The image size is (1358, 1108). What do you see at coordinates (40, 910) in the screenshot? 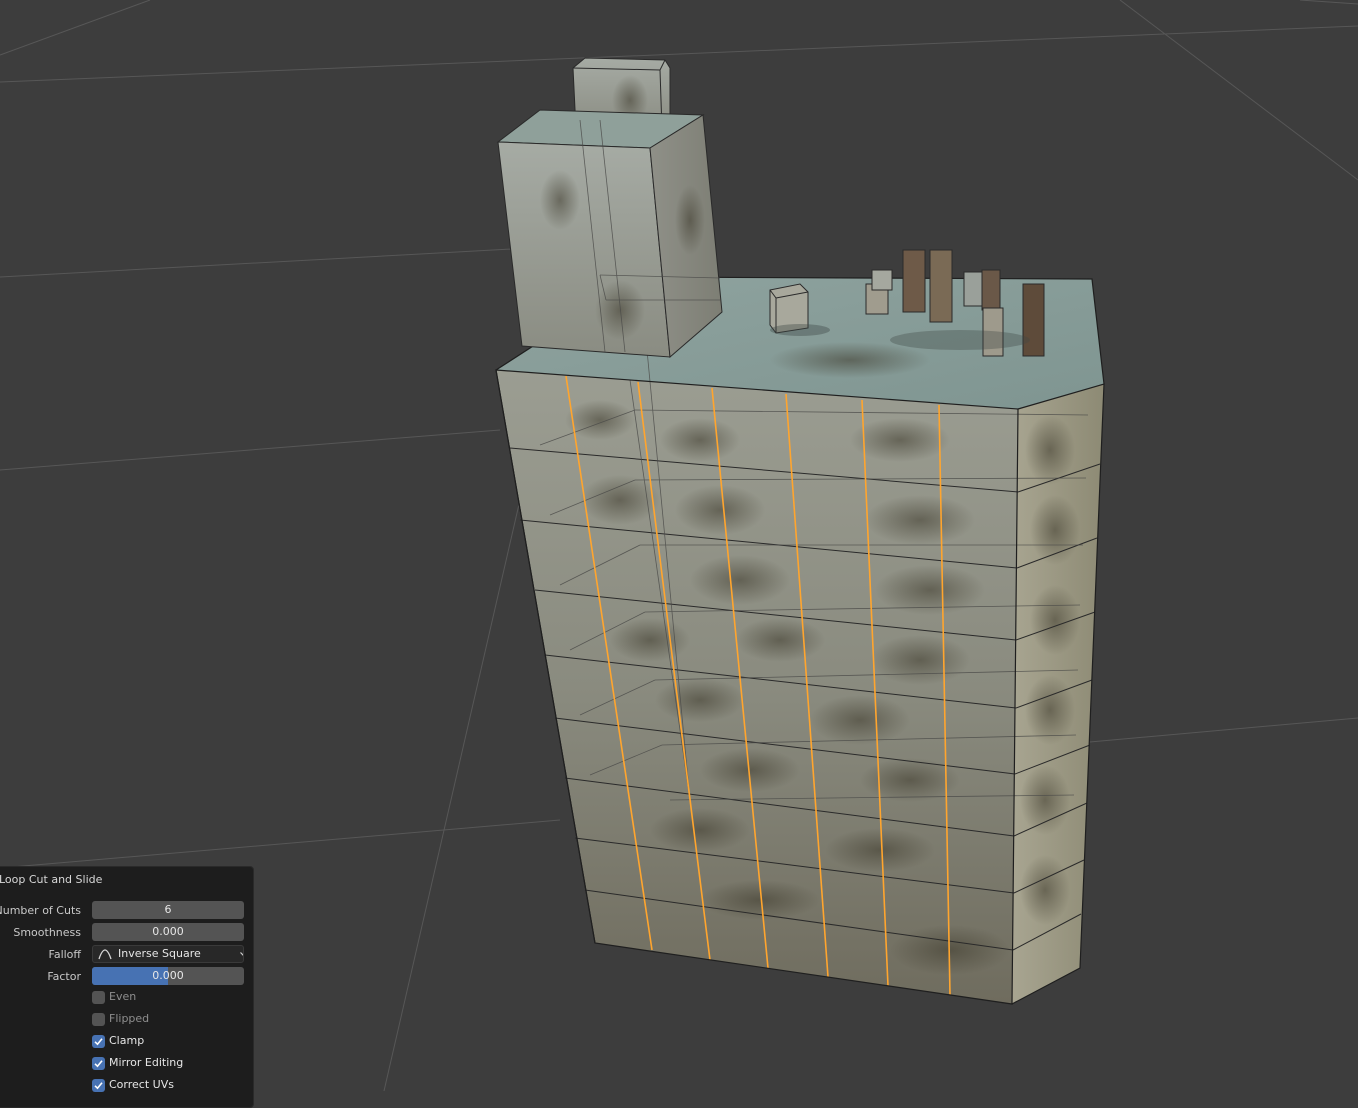
I see `number-of-cuts-label: Number of Cuts` at bounding box center [40, 910].